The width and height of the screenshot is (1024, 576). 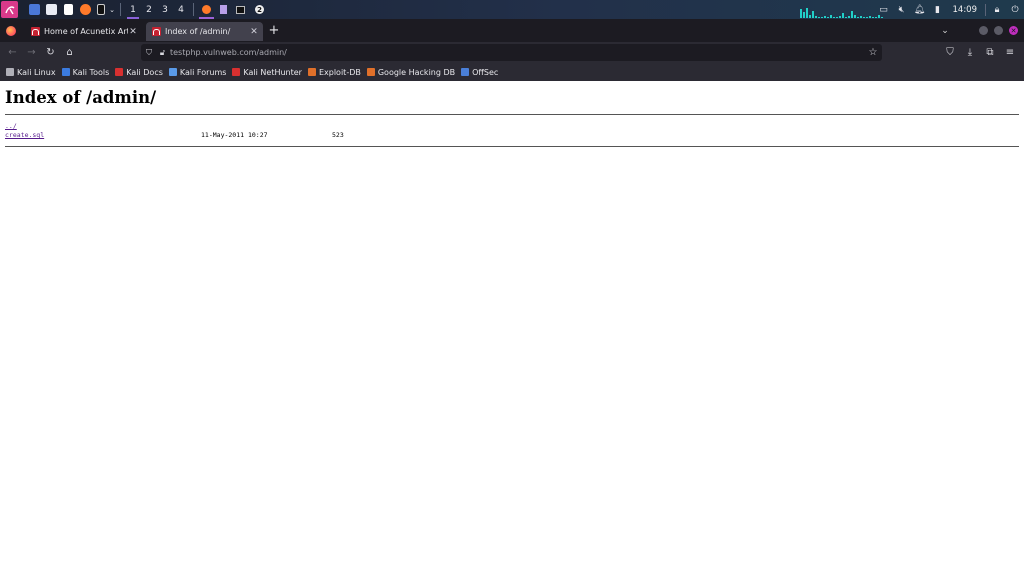 I want to click on hamburger-menu-icon: ≡, so click(x=1010, y=52).